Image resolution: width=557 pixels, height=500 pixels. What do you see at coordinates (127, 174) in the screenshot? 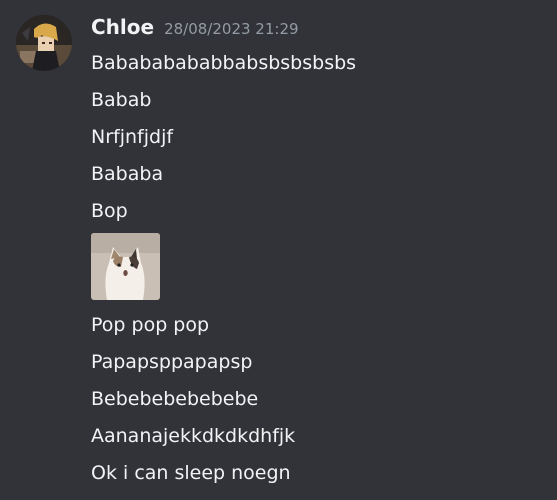
I see `message-line: Bababa` at bounding box center [127, 174].